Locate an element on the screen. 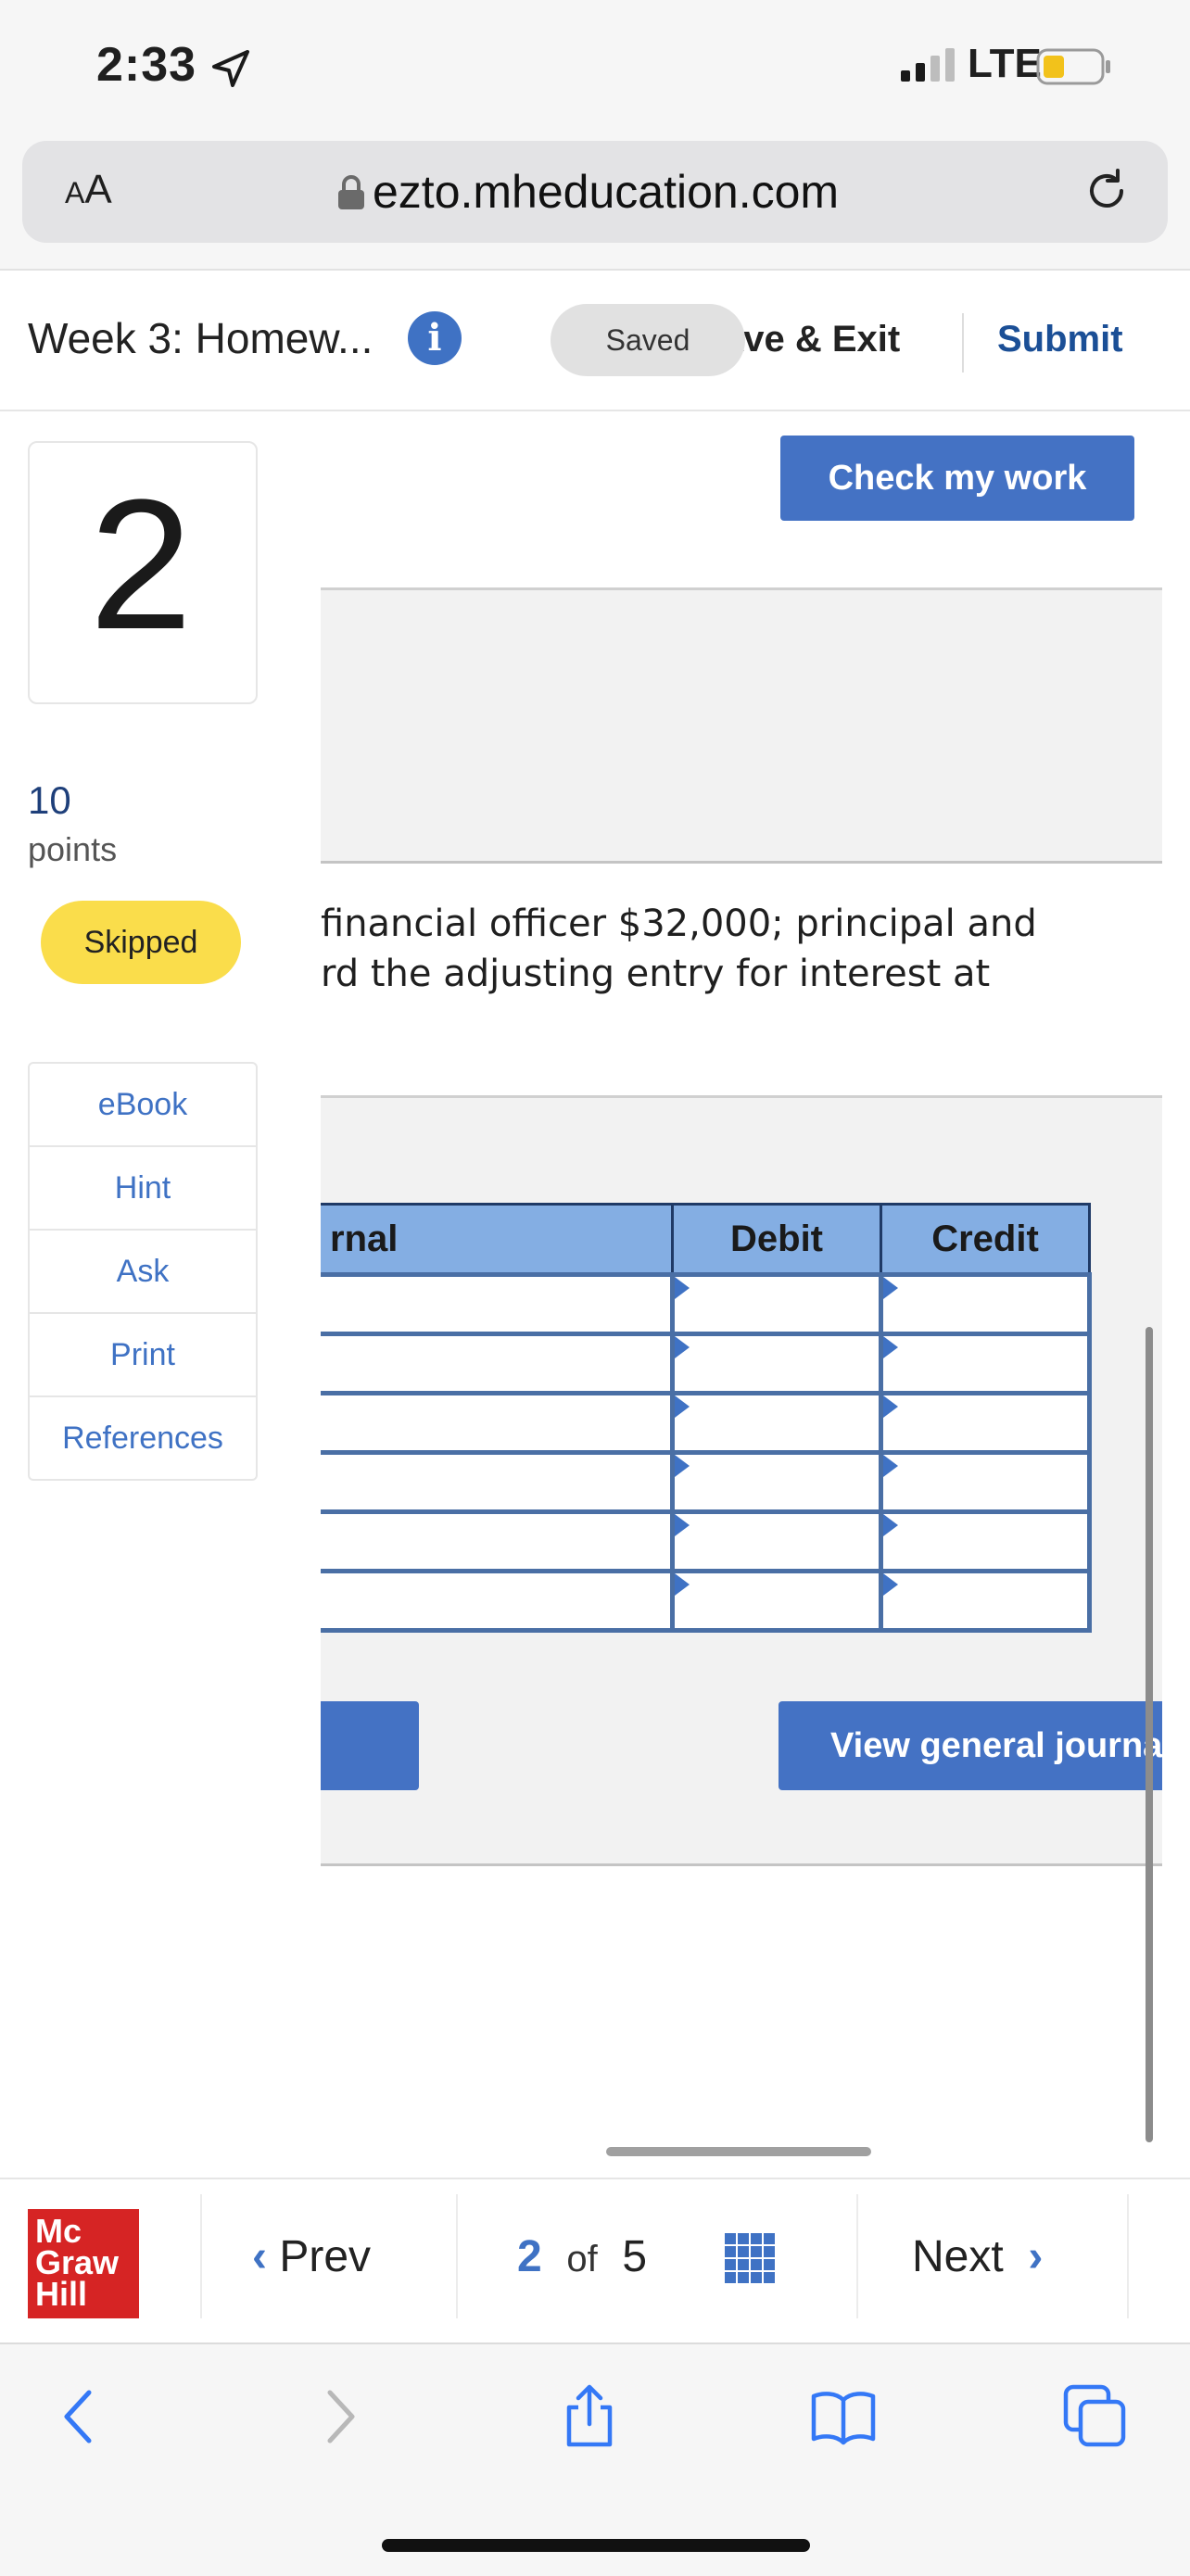  back-icon is located at coordinates (79, 2416).